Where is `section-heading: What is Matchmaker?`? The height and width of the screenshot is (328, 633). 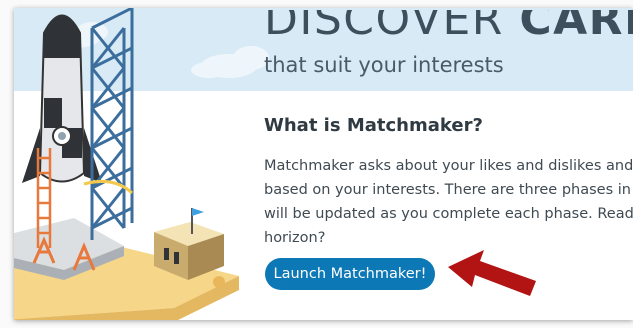 section-heading: What is Matchmaker? is located at coordinates (373, 125).